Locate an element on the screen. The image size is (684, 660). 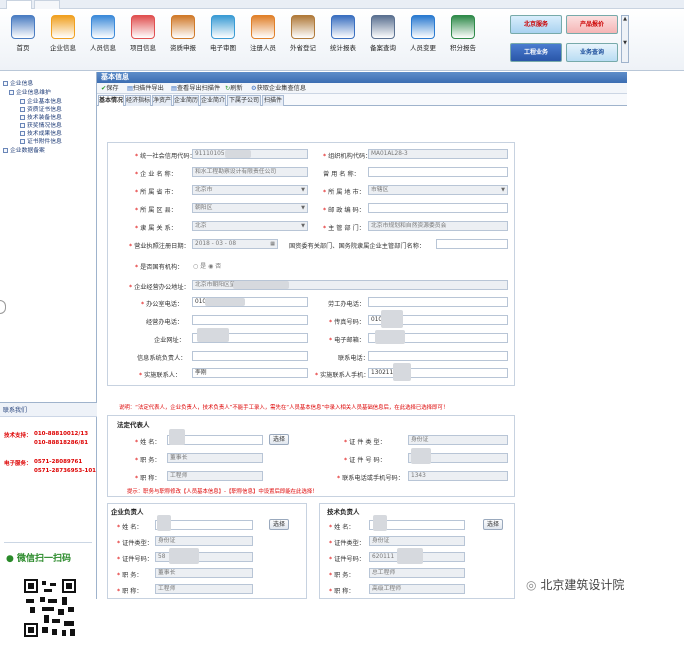
fetch-info-button: ⚙获取企业集查信息 is located at coordinates (278, 88).